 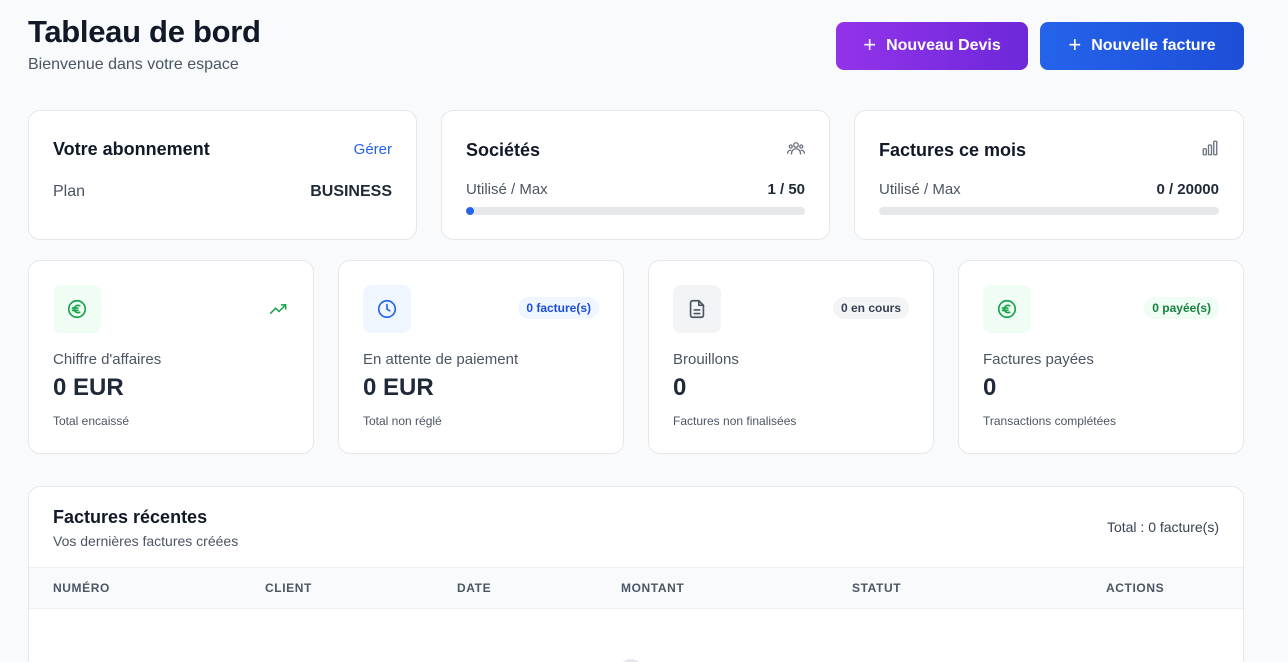 What do you see at coordinates (398, 387) in the screenshot?
I see `pending-value: 0 EUR` at bounding box center [398, 387].